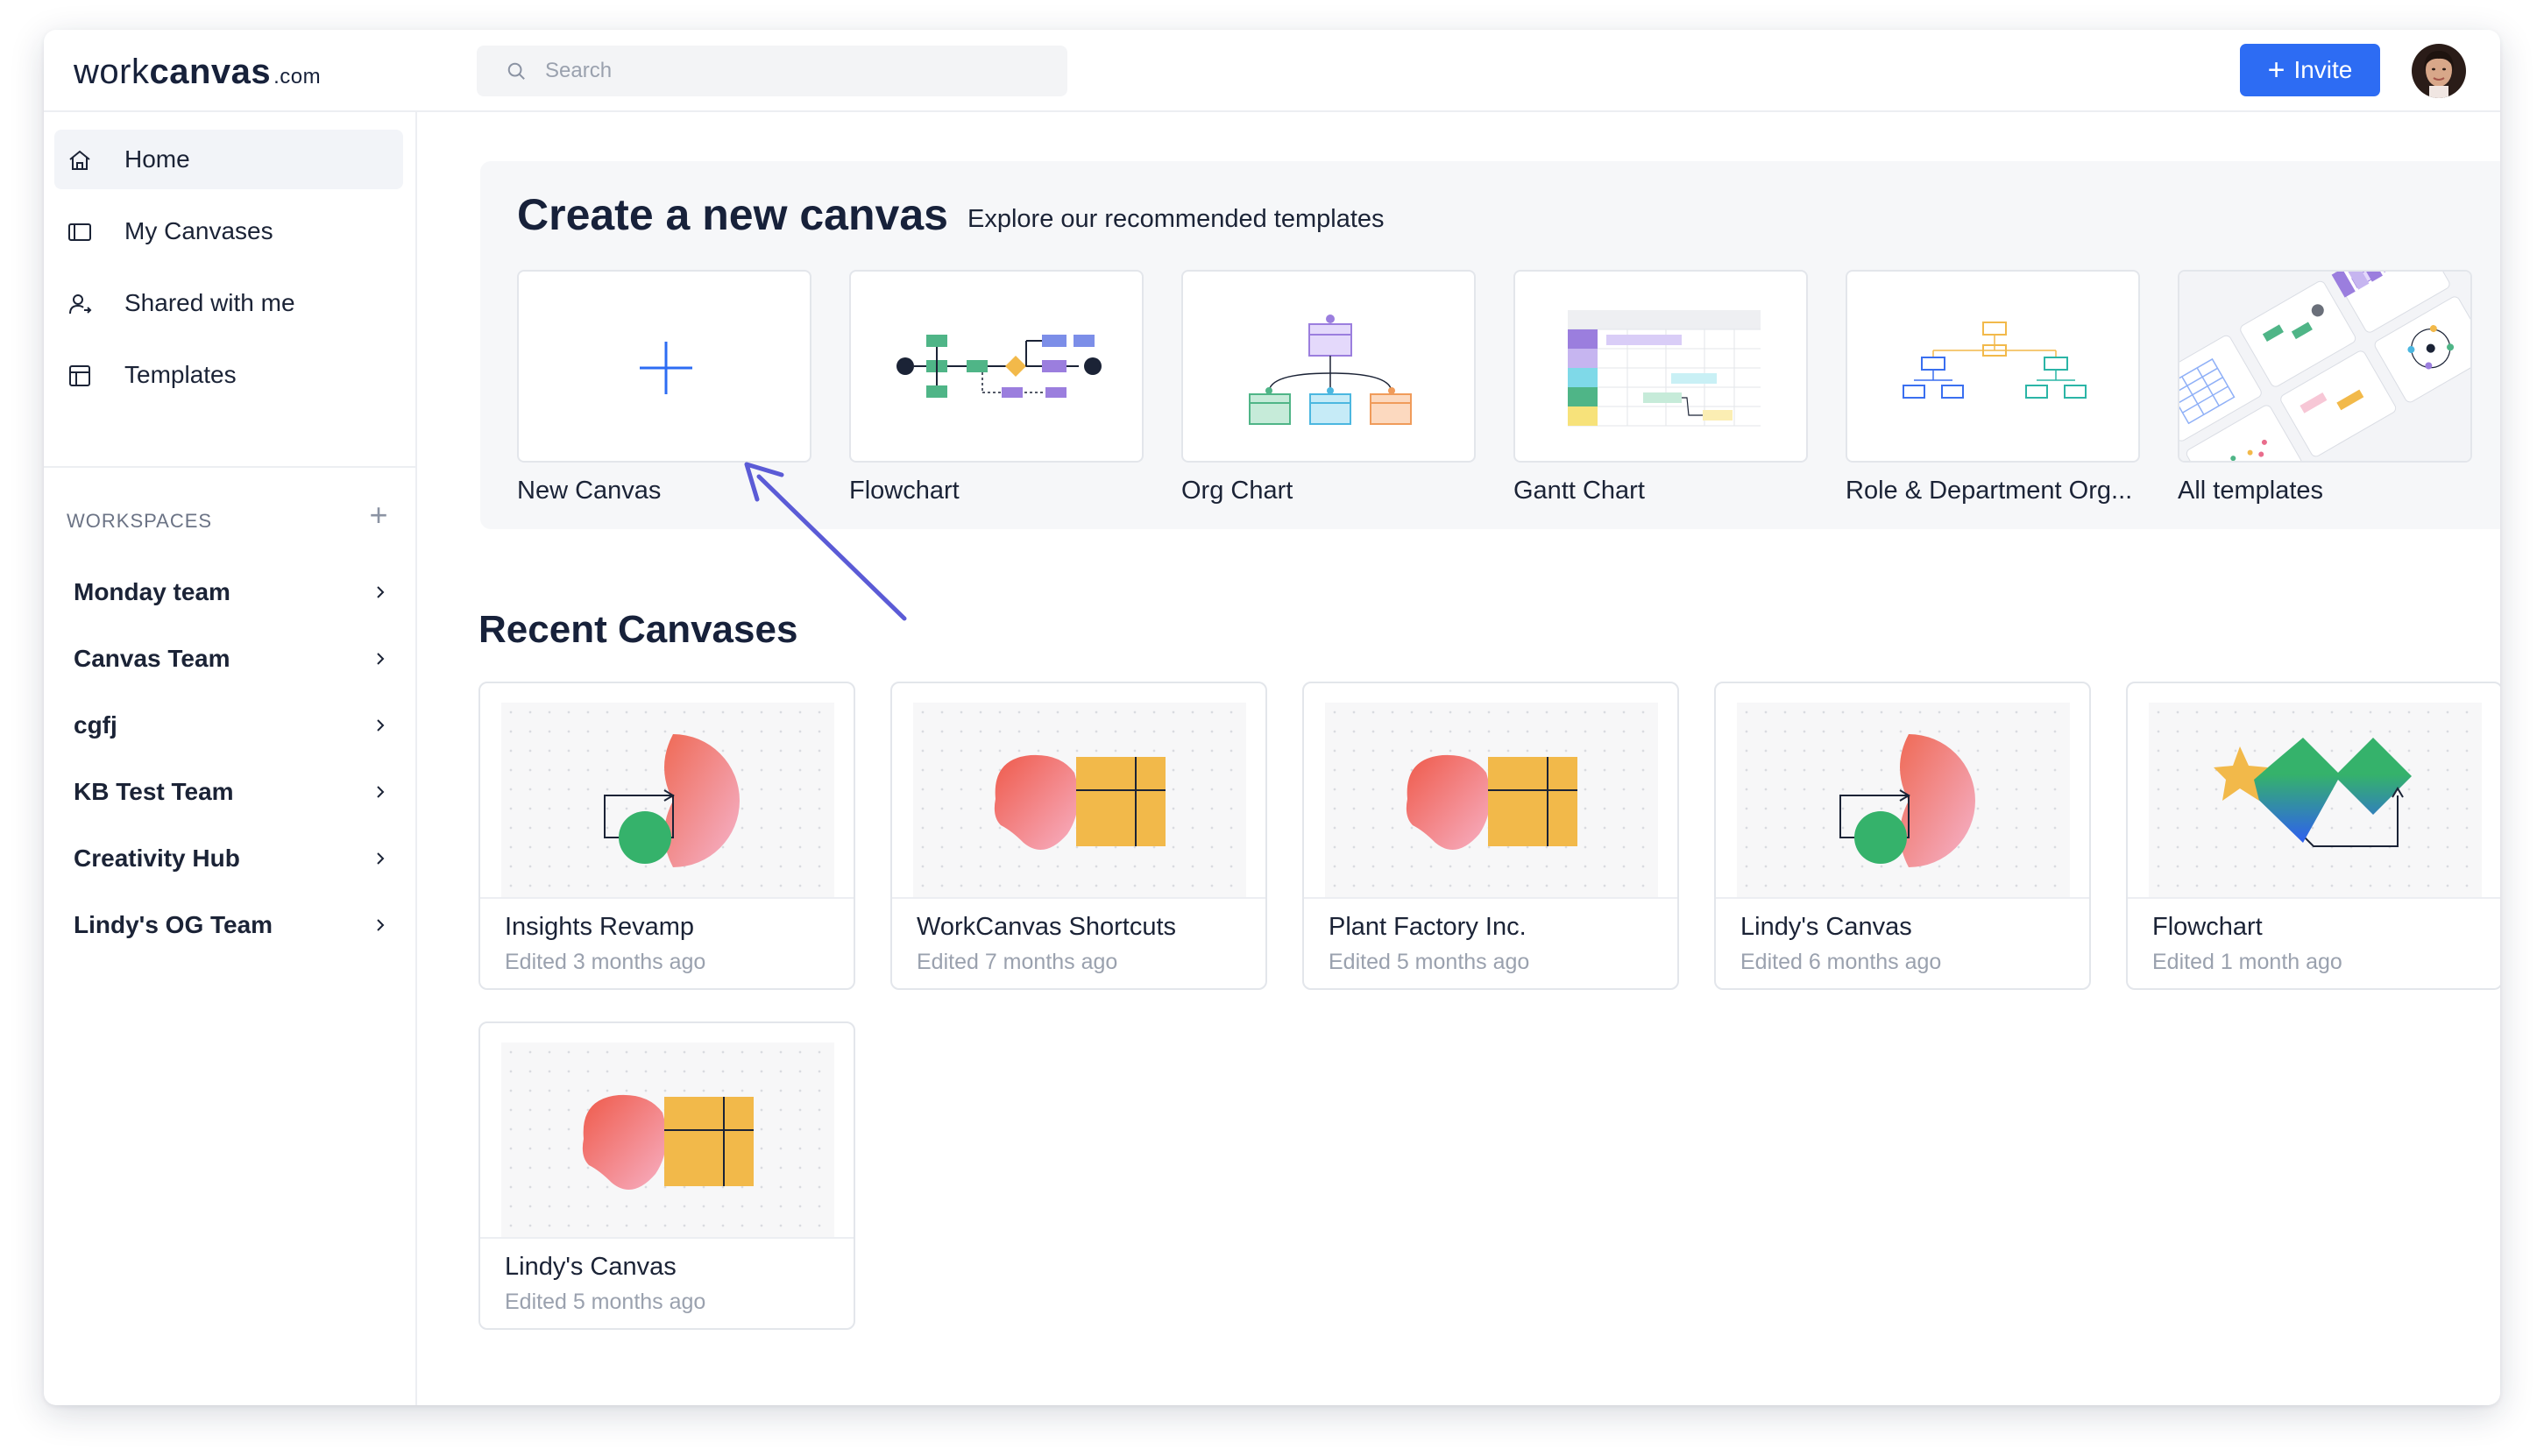 The width and height of the screenshot is (2544, 1456). I want to click on recent-canvas-card: Flowchart Edited 1 month ago, so click(2313, 836).